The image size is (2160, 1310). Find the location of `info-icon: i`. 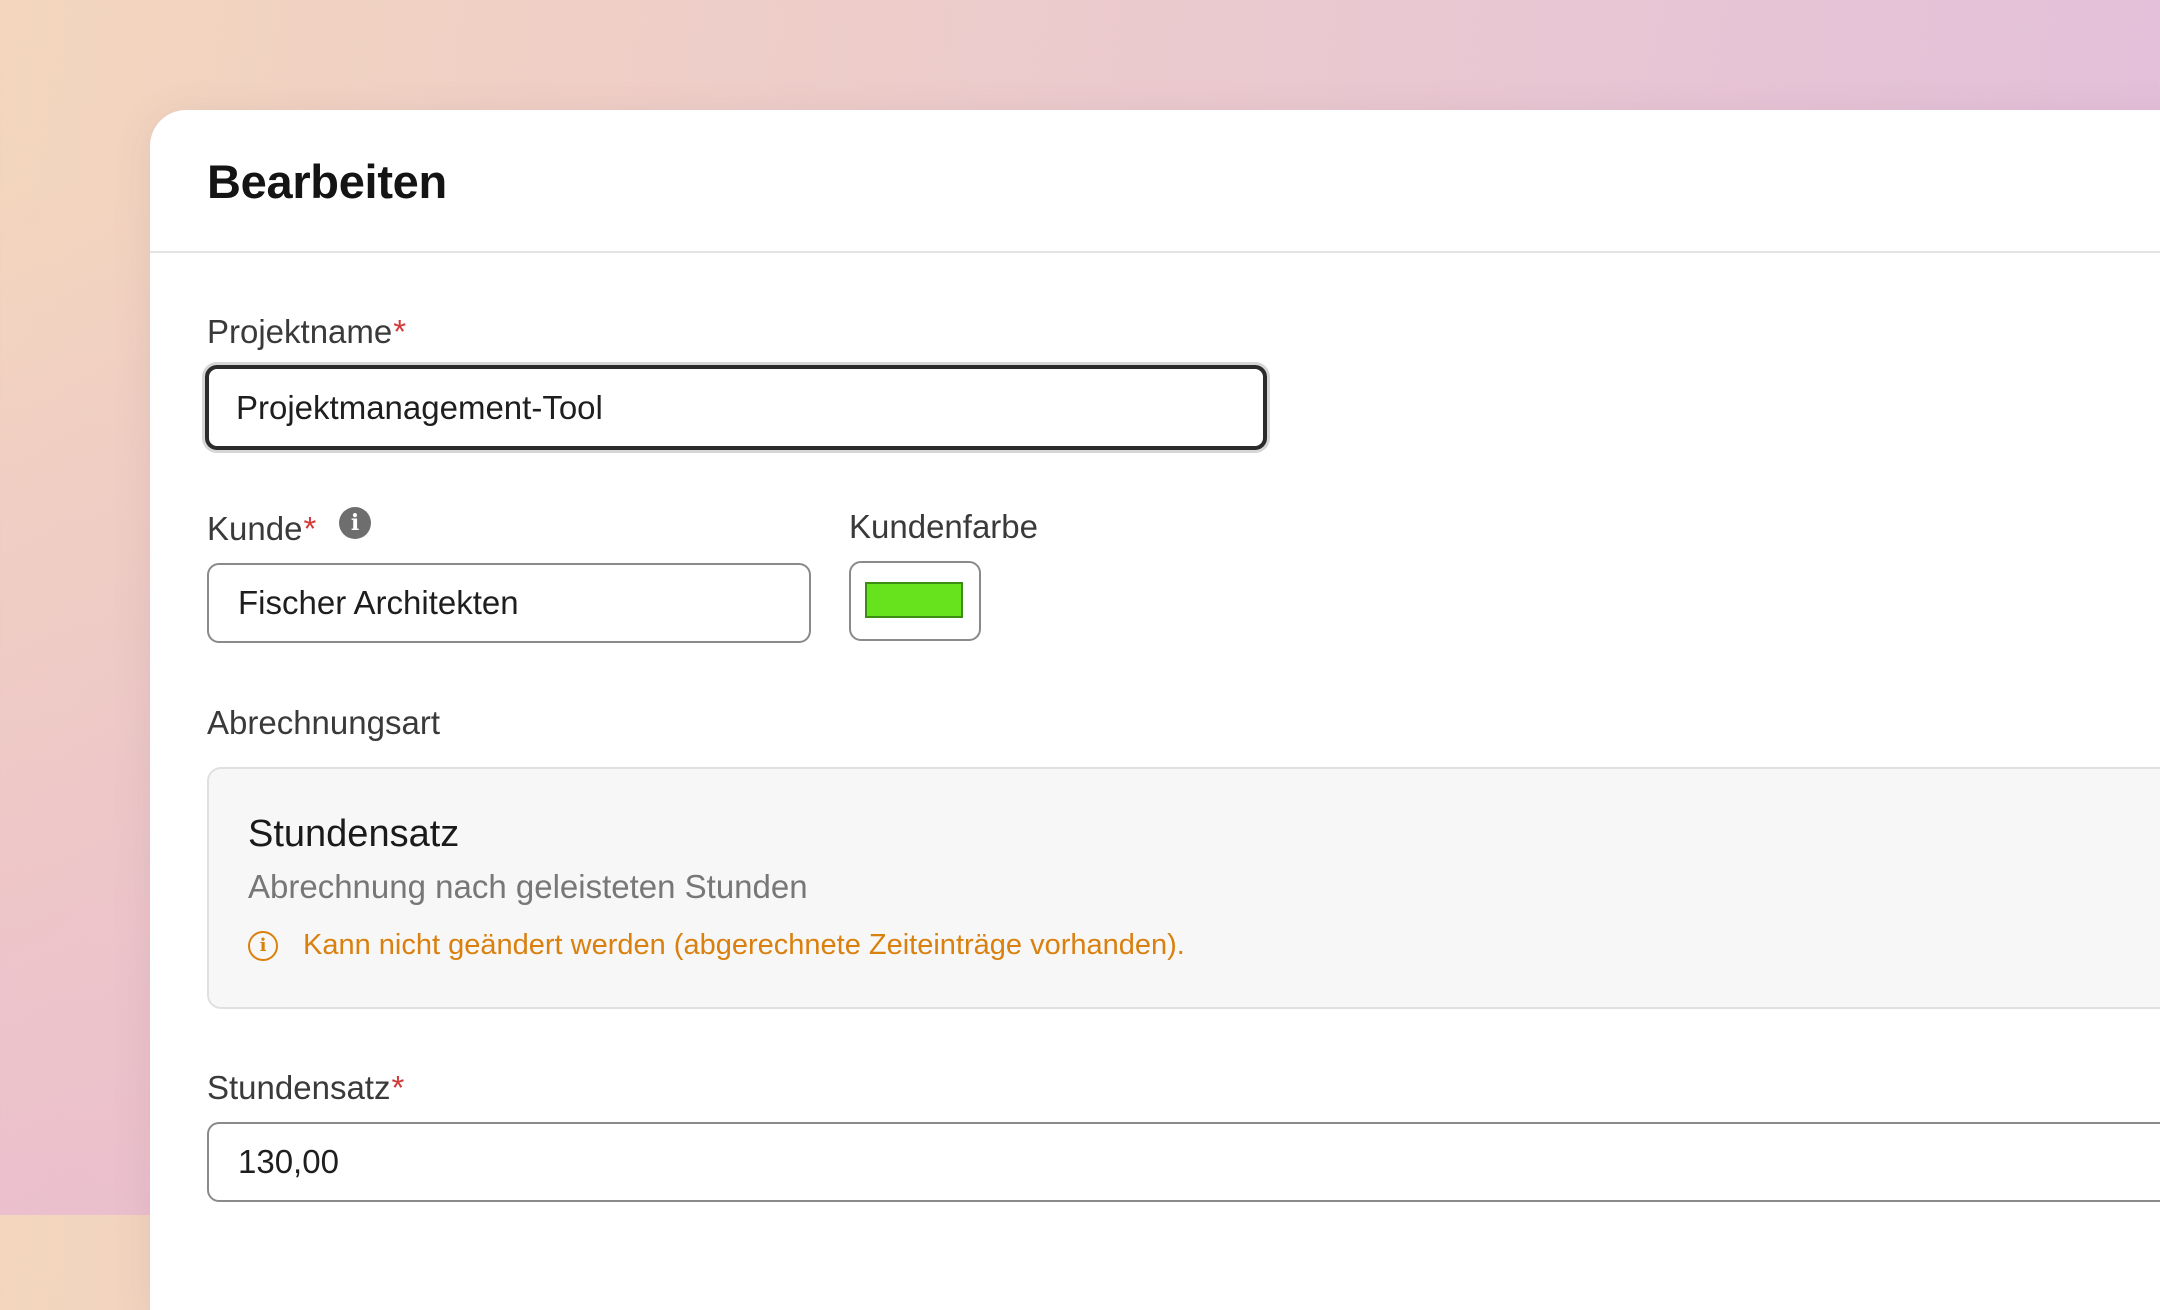

info-icon: i is located at coordinates (355, 523).